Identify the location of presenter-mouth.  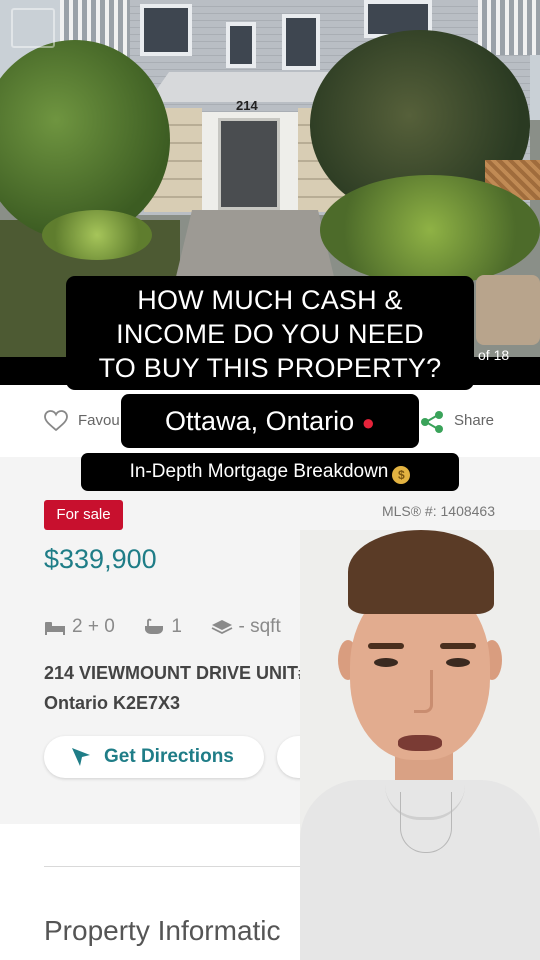
(420, 743).